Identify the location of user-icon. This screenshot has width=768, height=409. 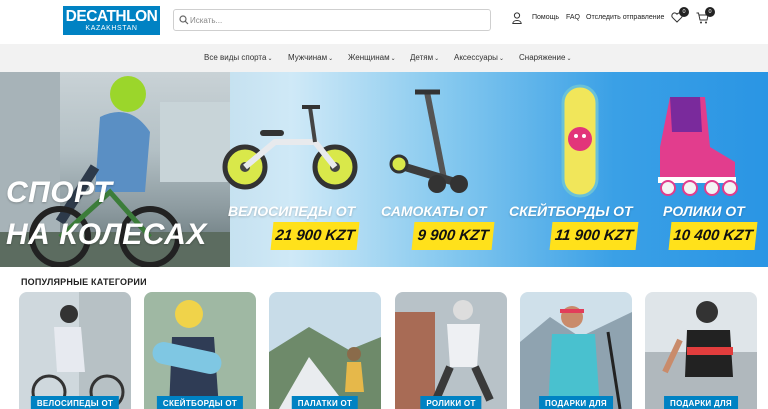
(517, 18).